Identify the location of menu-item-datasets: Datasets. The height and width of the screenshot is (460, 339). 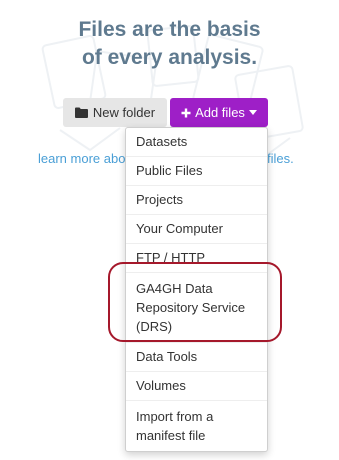
(196, 142).